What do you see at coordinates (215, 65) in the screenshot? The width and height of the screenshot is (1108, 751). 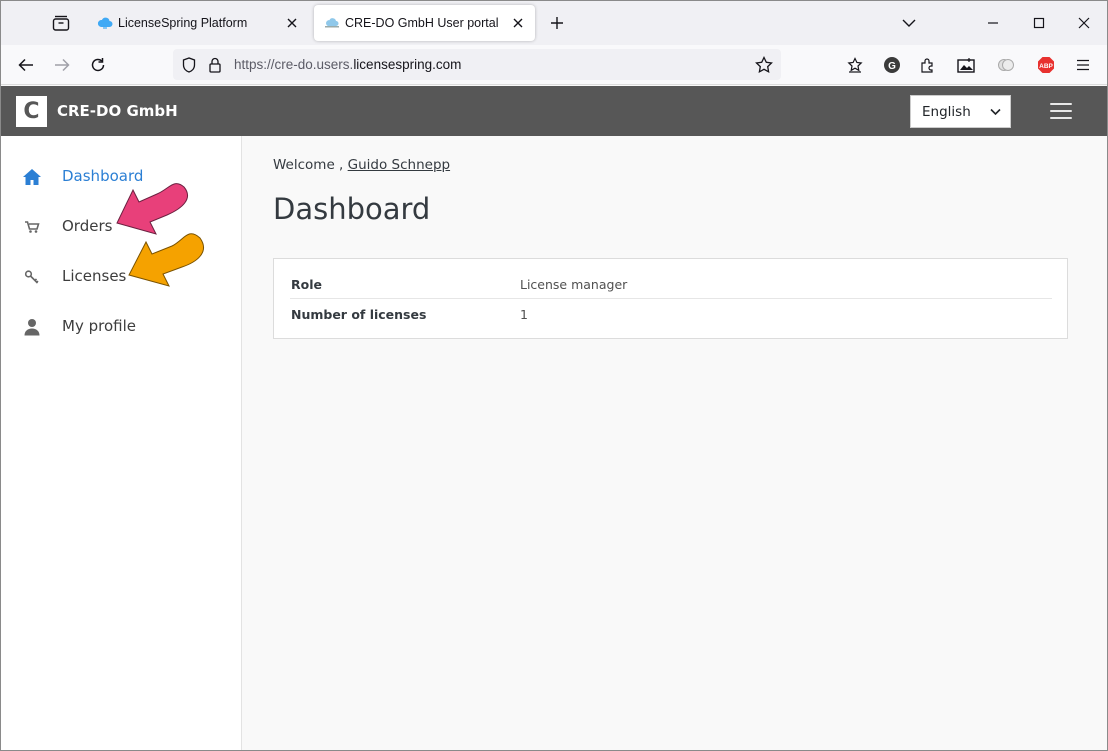 I see `lock-icon` at bounding box center [215, 65].